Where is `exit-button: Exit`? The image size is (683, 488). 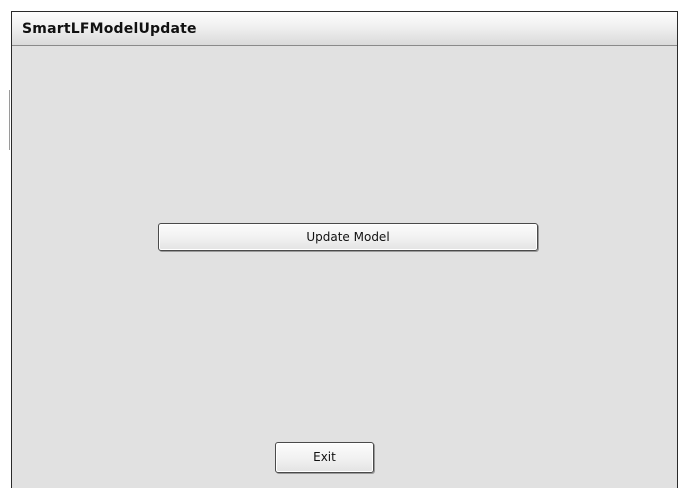
exit-button: Exit is located at coordinates (324, 457).